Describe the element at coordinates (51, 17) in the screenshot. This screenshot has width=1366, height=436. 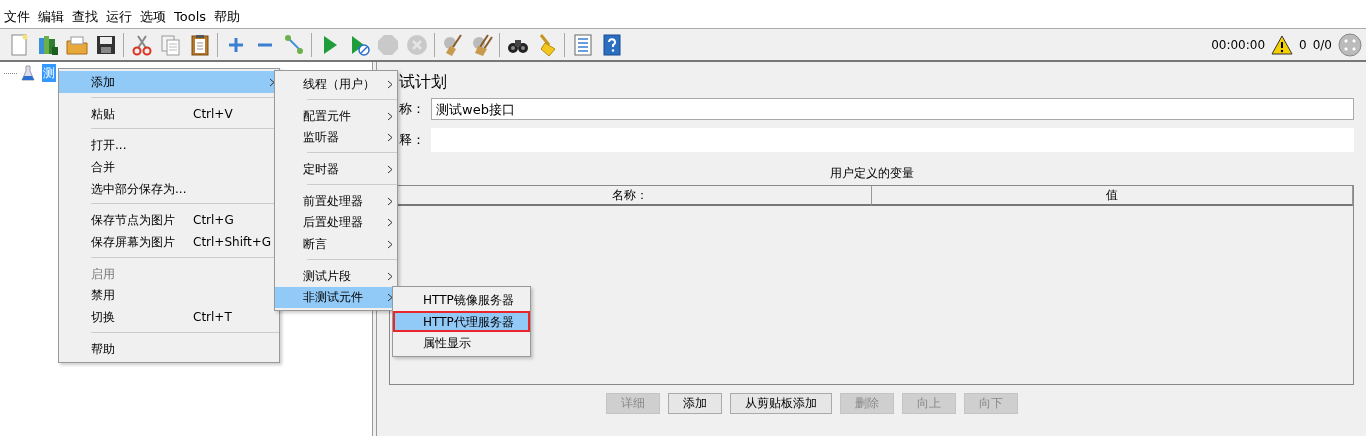
I see `menu-item: 编辑` at that location.